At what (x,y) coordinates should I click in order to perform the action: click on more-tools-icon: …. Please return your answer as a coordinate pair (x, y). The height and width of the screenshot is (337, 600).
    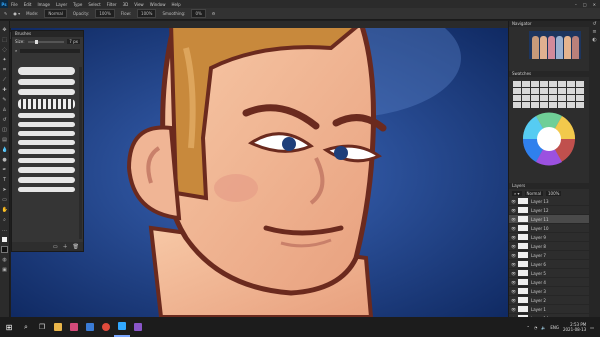
    Looking at the image, I should click on (5, 230).